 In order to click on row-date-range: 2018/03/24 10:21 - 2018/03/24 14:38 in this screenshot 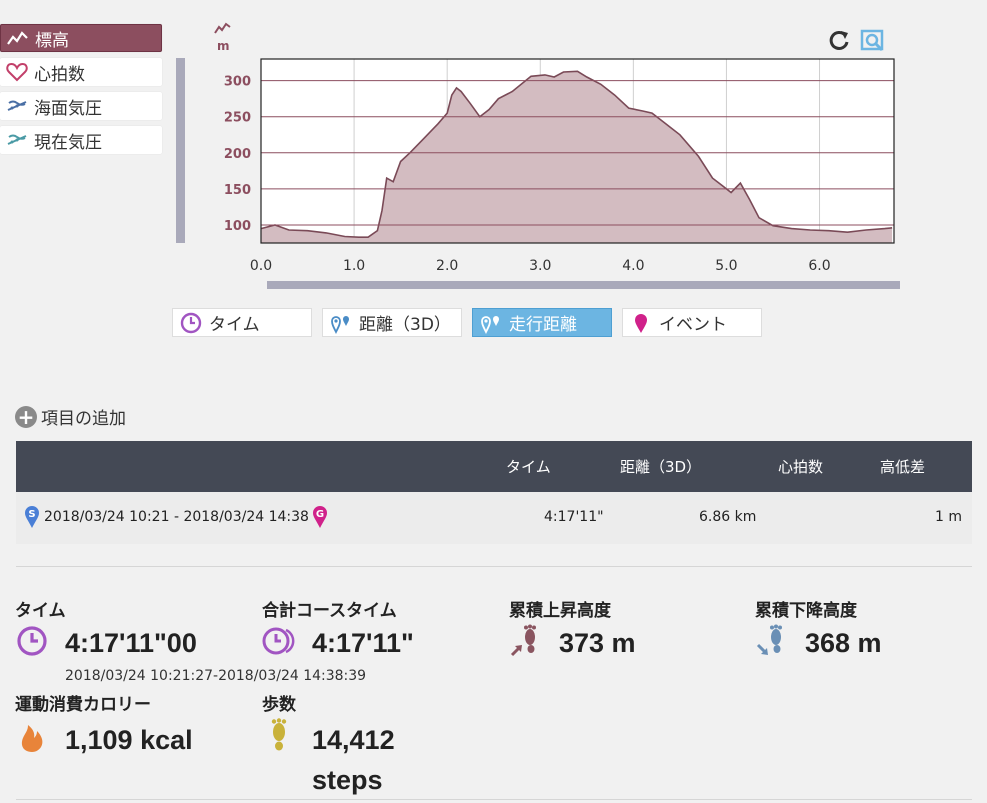, I will do `click(176, 517)`.